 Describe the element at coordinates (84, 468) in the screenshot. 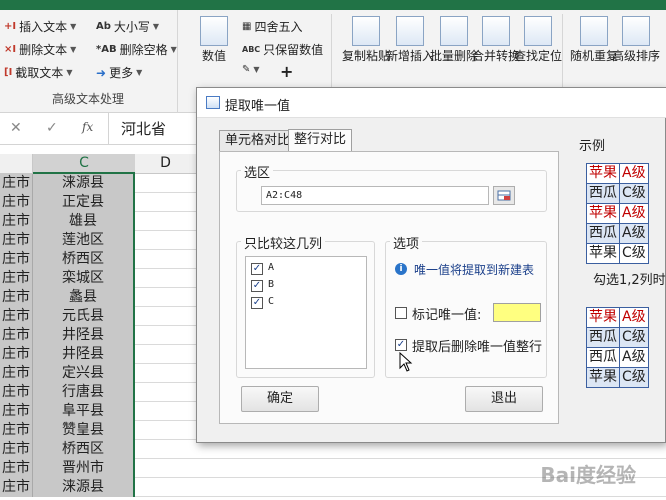

I see `cell-c: 晋州市` at that location.